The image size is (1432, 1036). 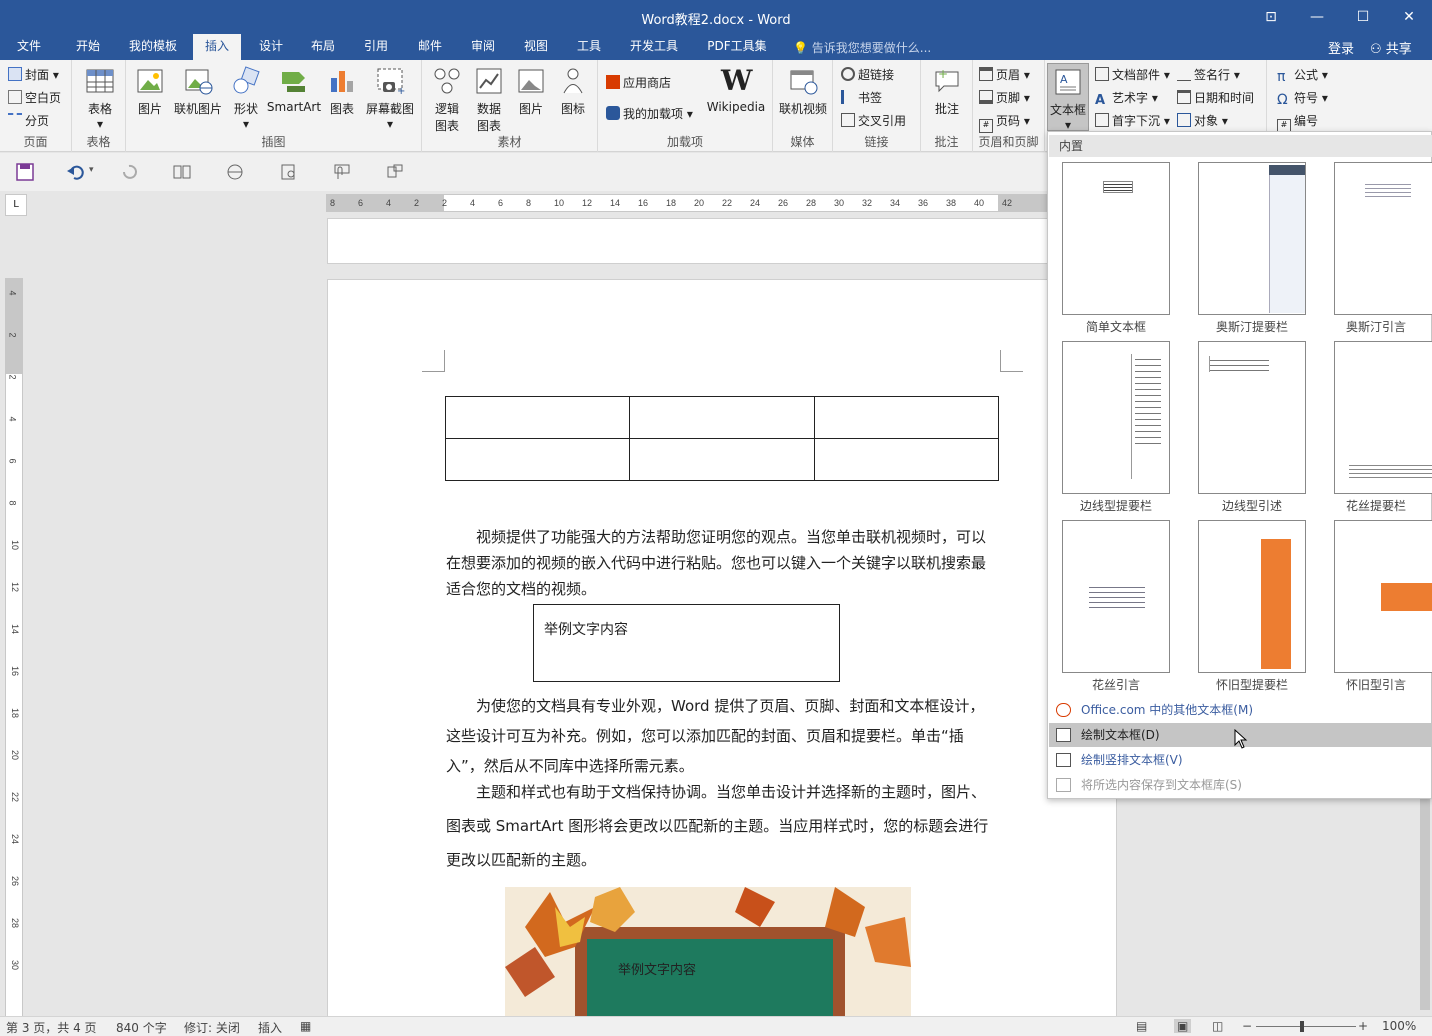 What do you see at coordinates (489, 100) in the screenshot?
I see `data-chart-button: 数据图表` at bounding box center [489, 100].